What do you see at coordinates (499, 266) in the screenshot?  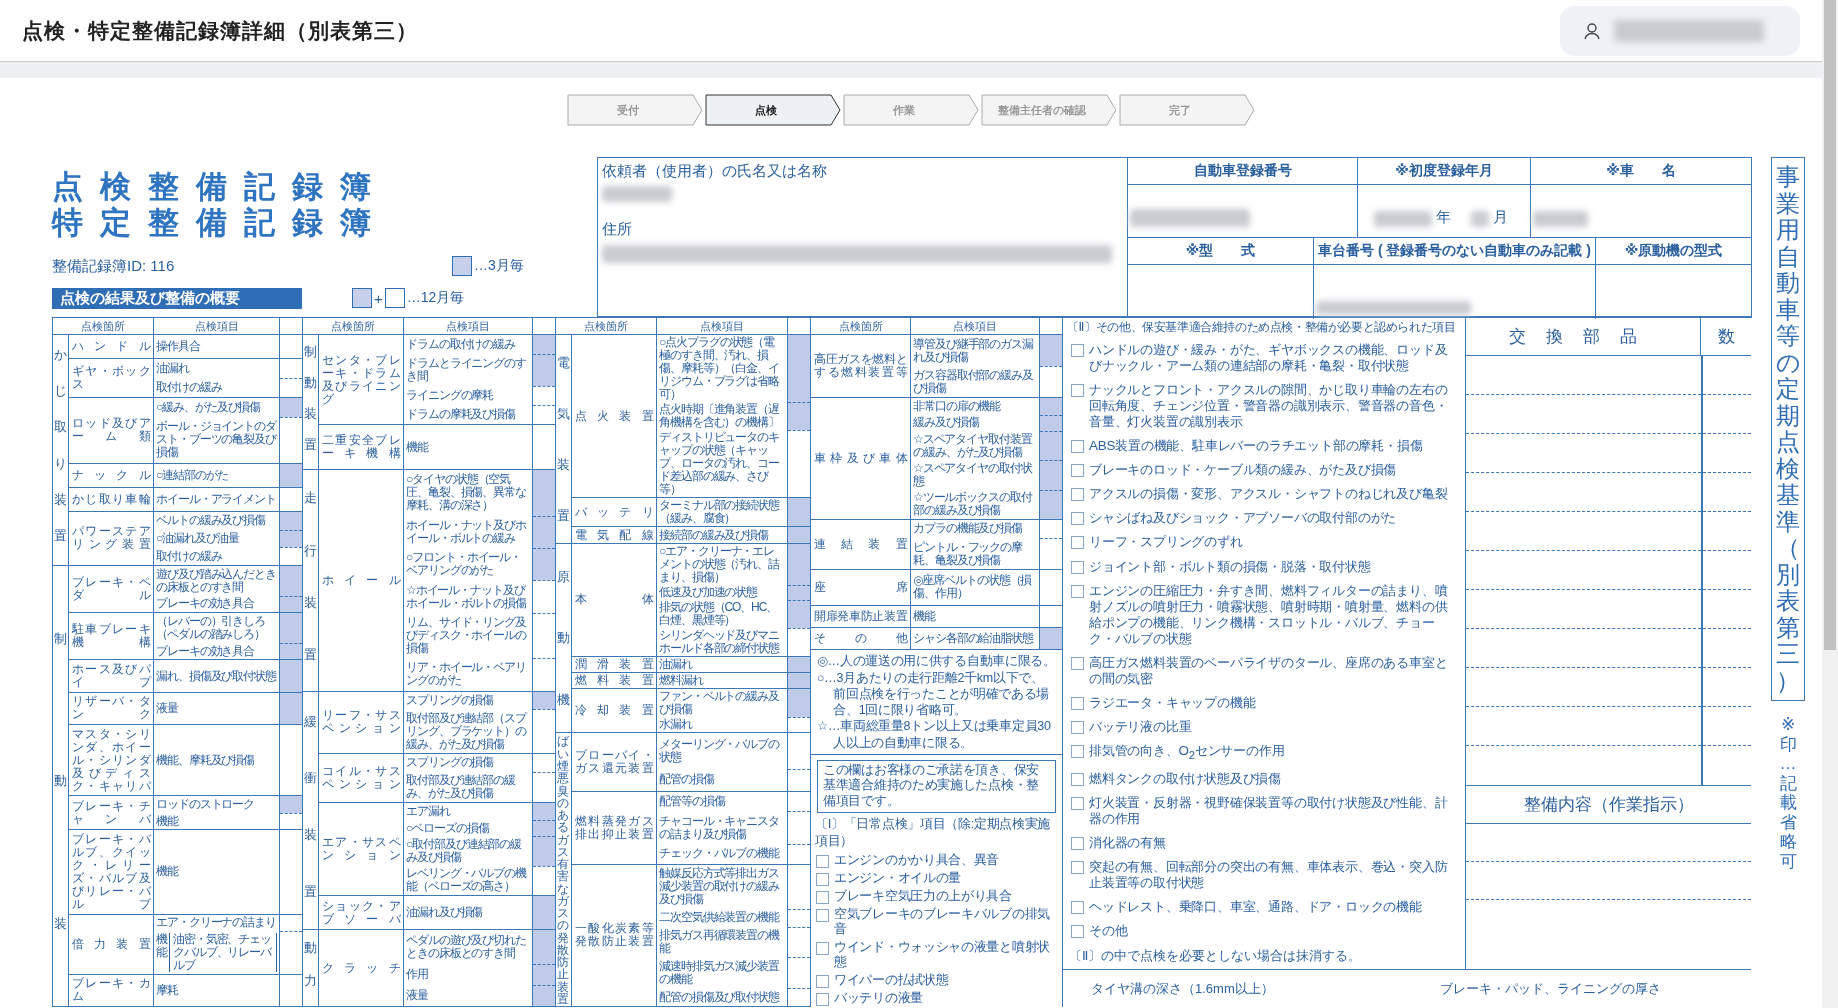 I see `legend-text: …3月毎` at bounding box center [499, 266].